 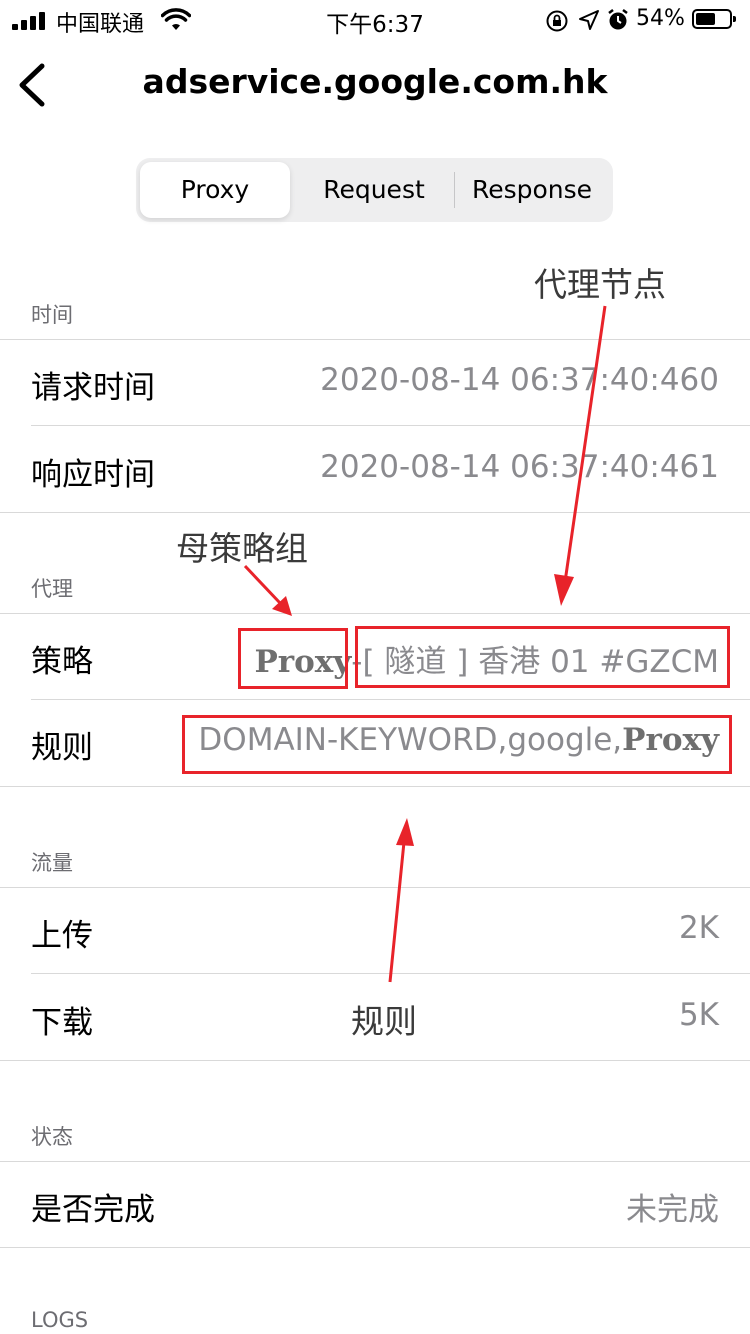 I want to click on arrow-rule, so click(x=401, y=900).